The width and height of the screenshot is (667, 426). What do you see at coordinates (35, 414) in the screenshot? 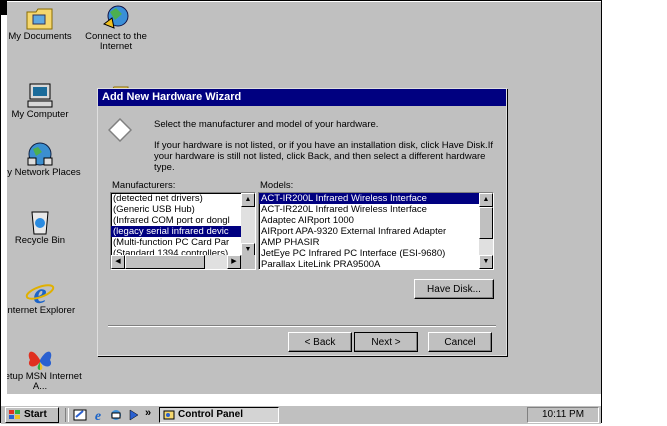
I see `start-label: Start` at bounding box center [35, 414].